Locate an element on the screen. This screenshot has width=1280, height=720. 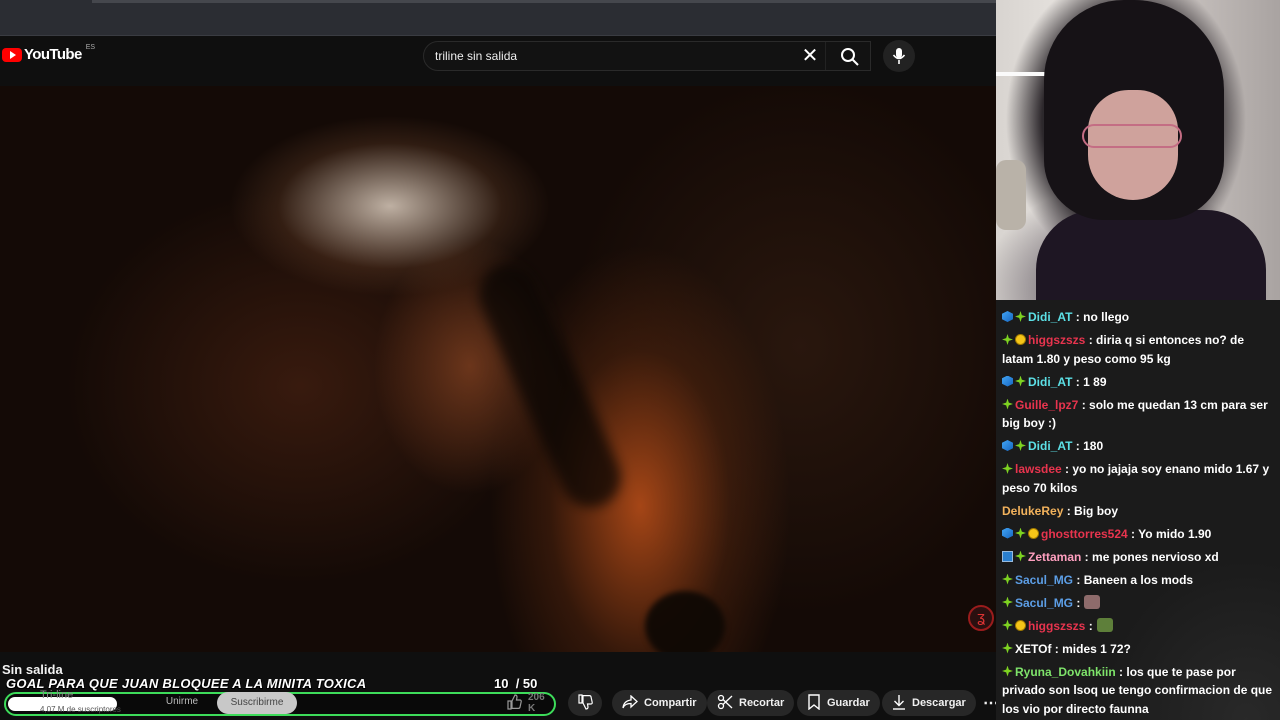
browser-top-bar is located at coordinates (498, 18).